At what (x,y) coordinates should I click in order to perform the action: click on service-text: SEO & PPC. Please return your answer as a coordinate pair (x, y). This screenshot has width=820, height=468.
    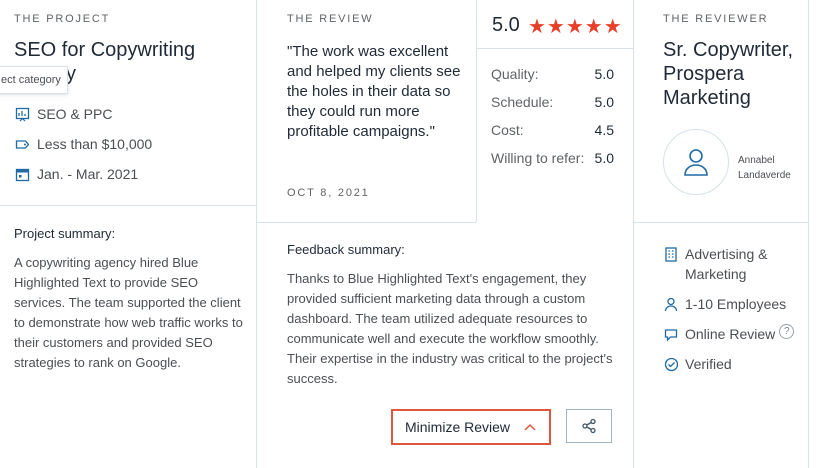
    Looking at the image, I should click on (75, 114).